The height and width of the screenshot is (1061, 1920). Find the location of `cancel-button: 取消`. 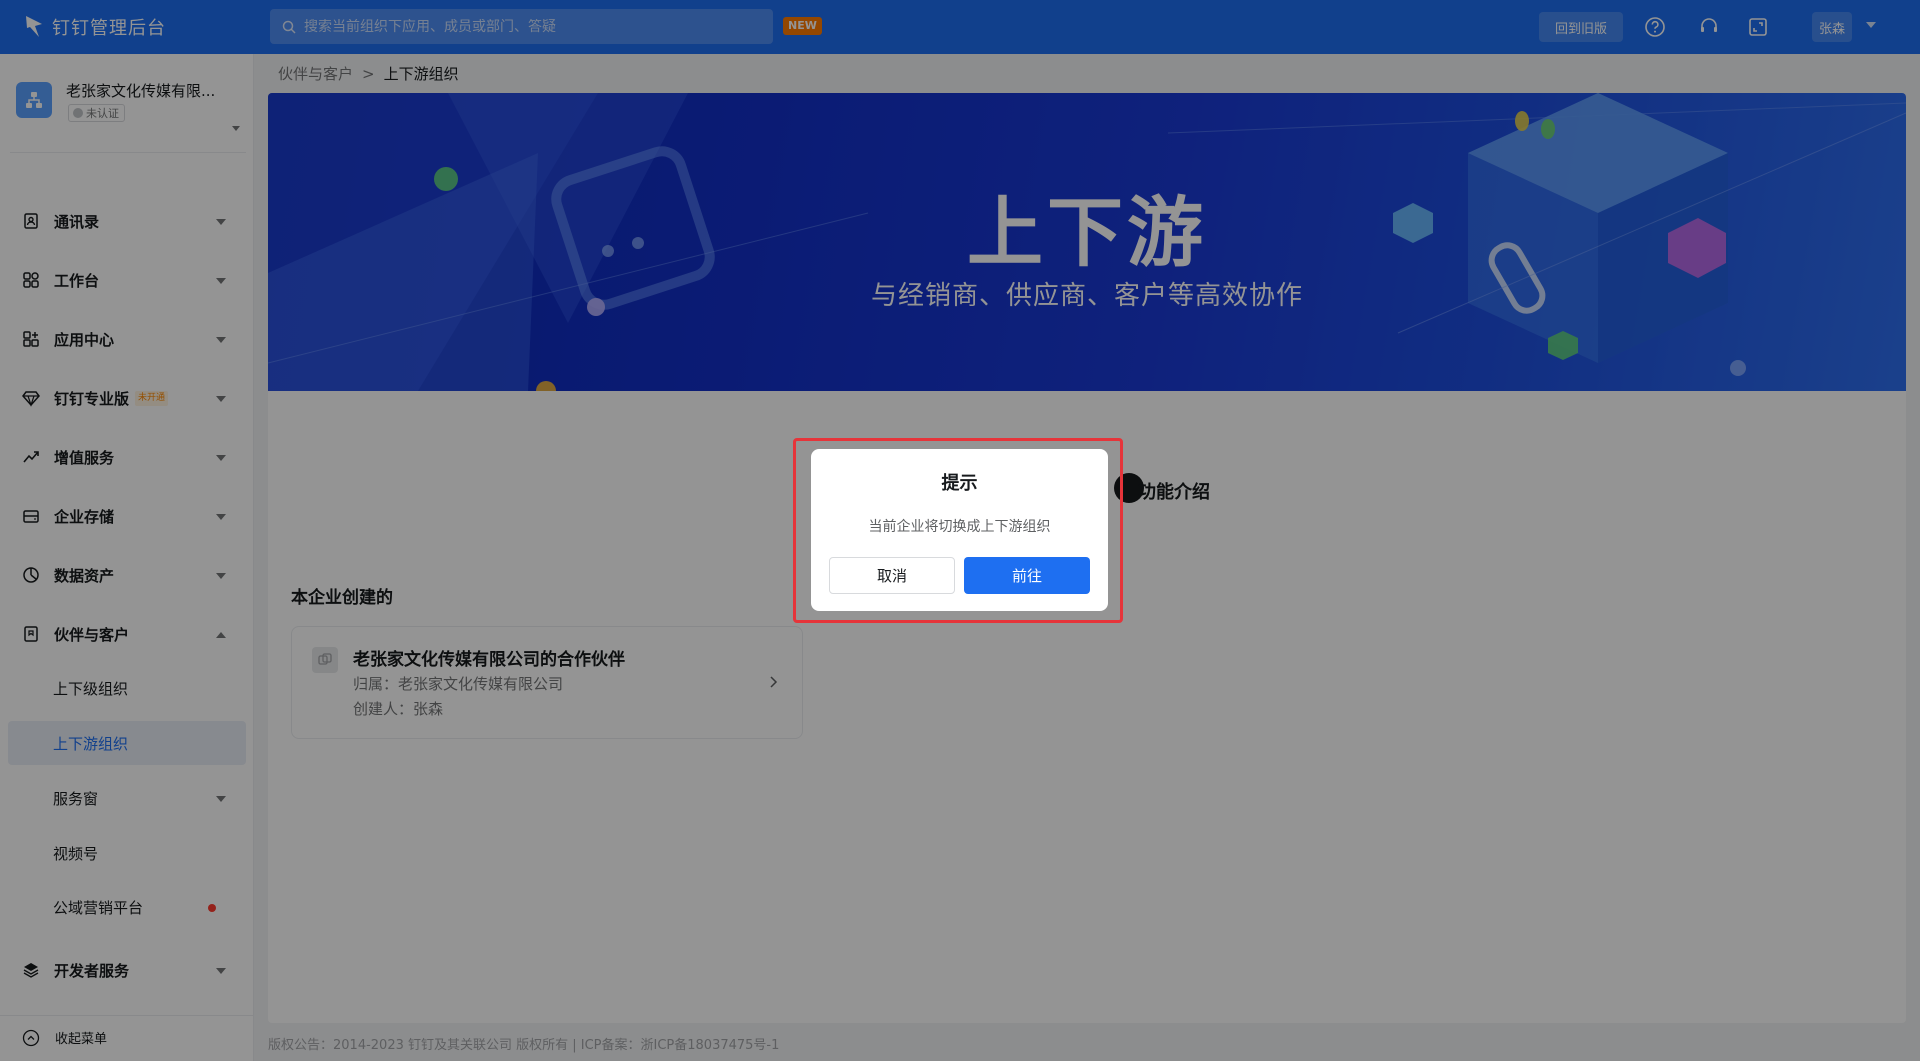

cancel-button: 取消 is located at coordinates (892, 575).